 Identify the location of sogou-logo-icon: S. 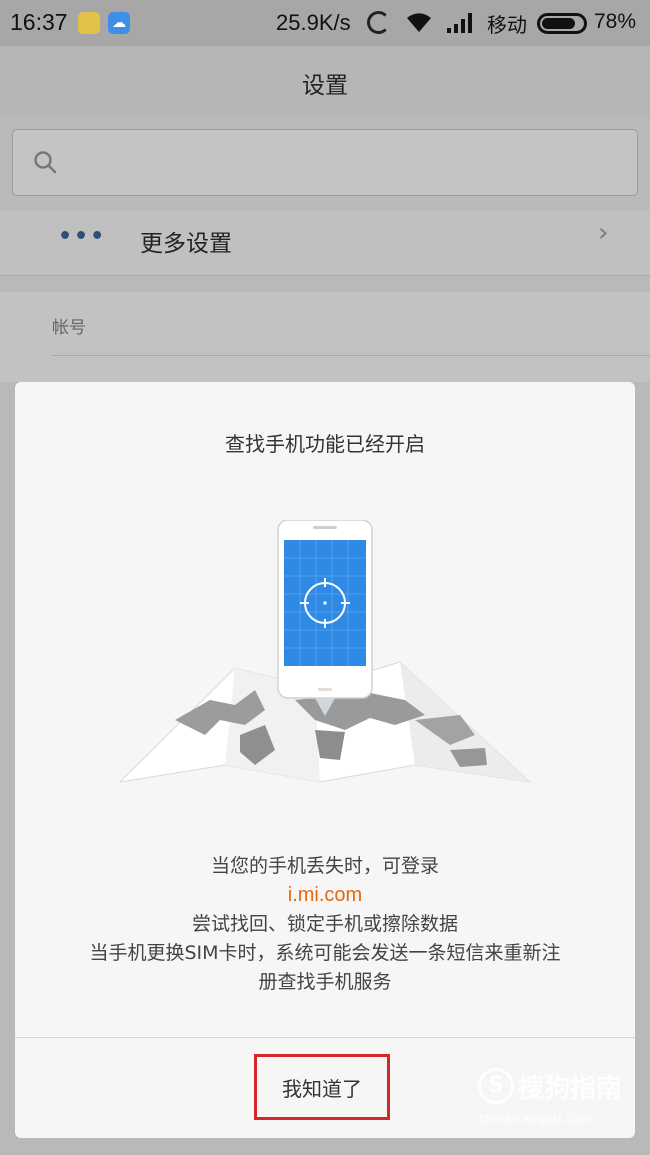
(496, 1086).